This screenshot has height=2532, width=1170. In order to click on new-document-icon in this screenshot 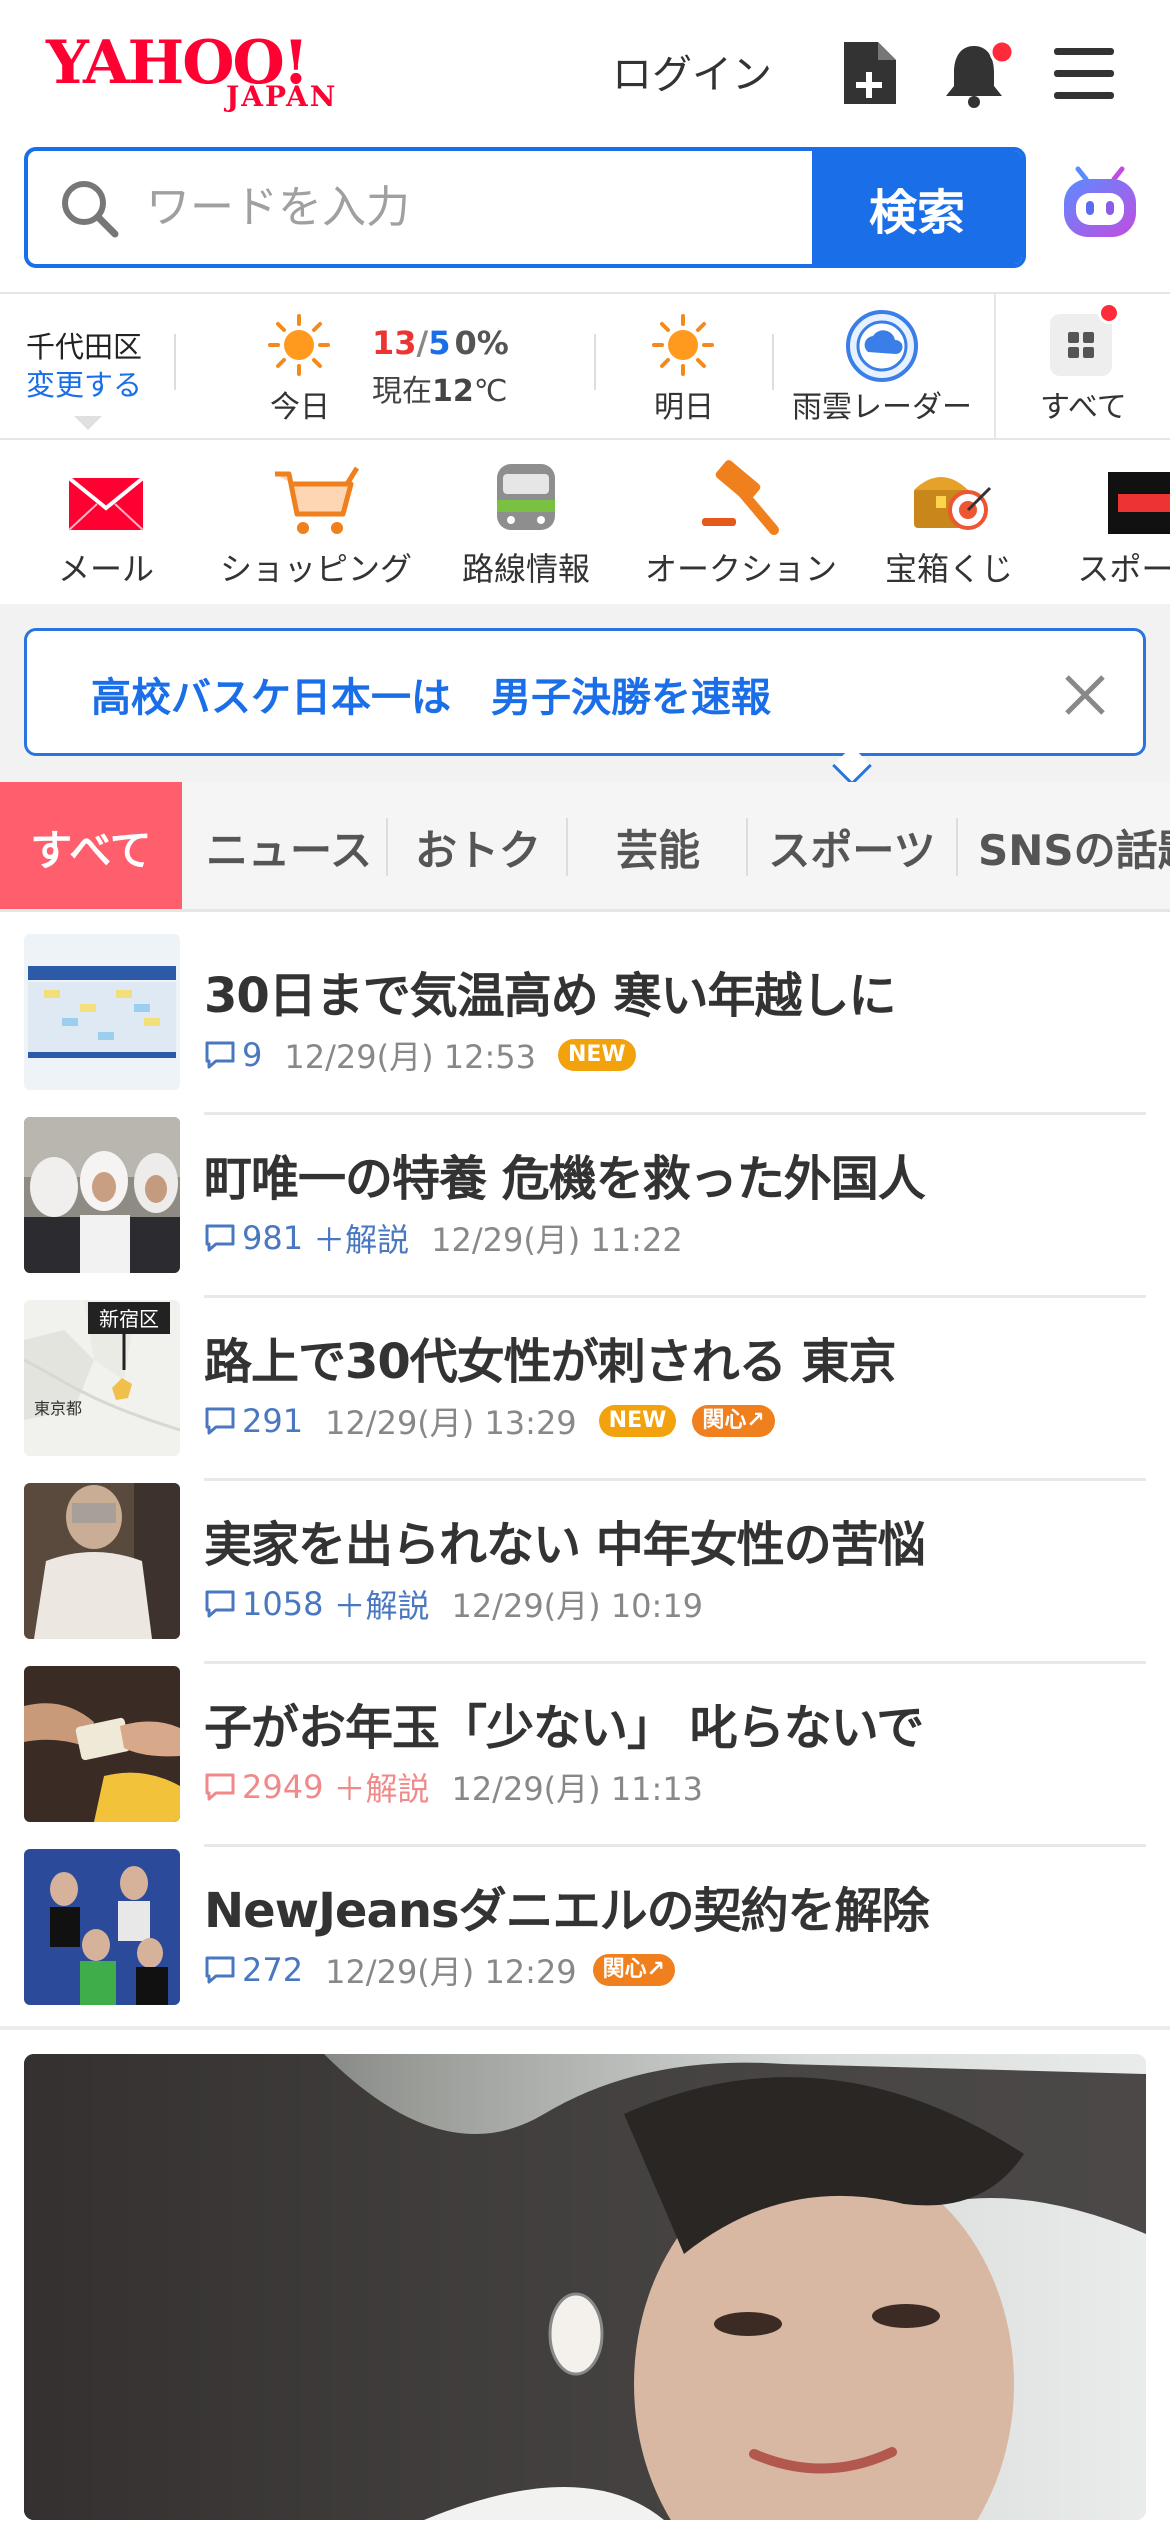, I will do `click(870, 75)`.